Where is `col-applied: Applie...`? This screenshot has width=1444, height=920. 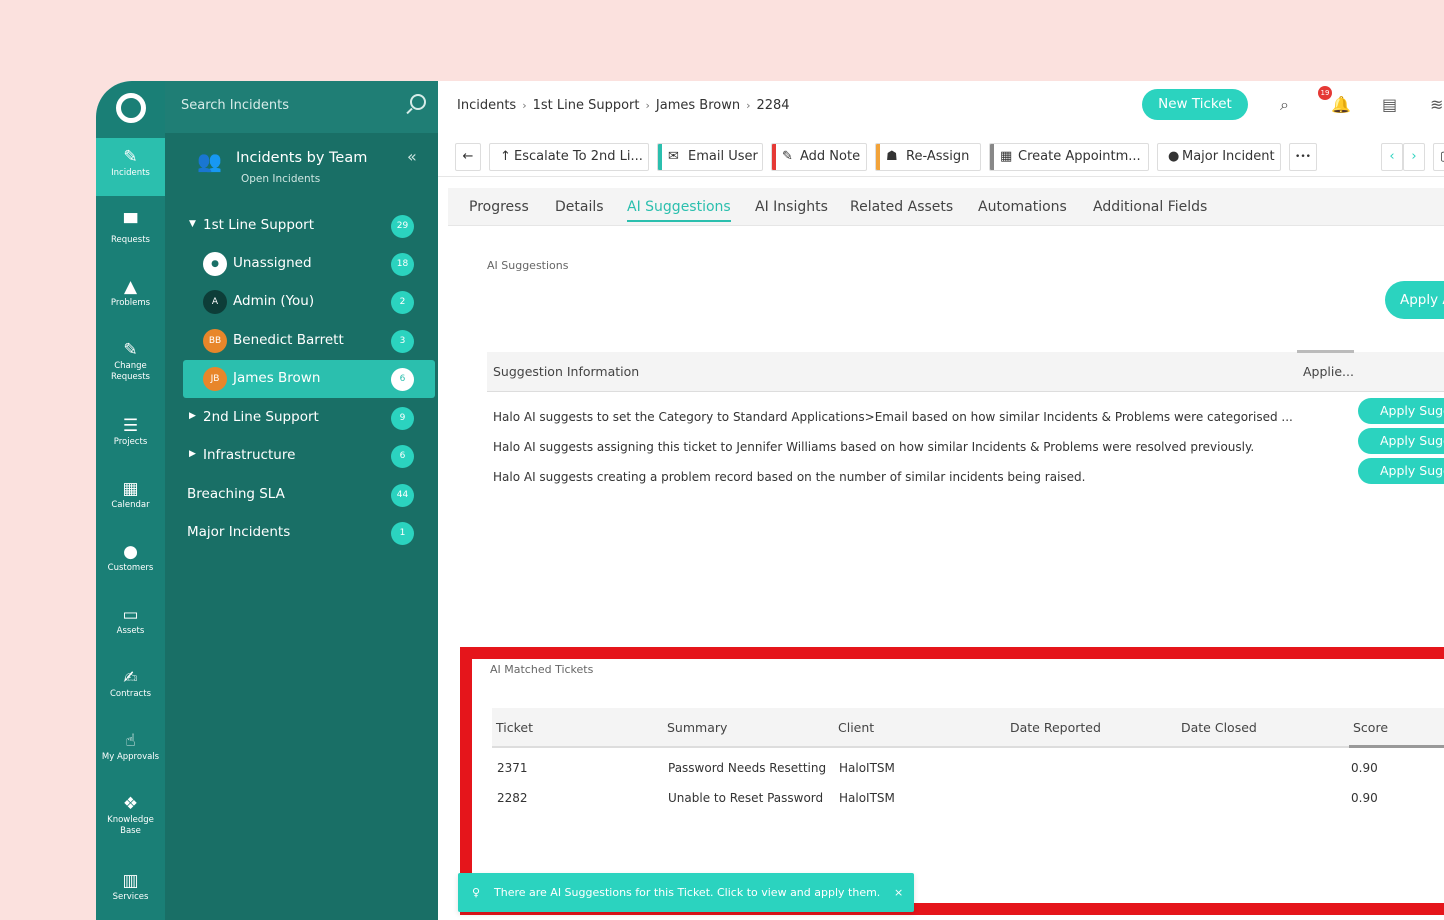
col-applied: Applie... is located at coordinates (1328, 371).